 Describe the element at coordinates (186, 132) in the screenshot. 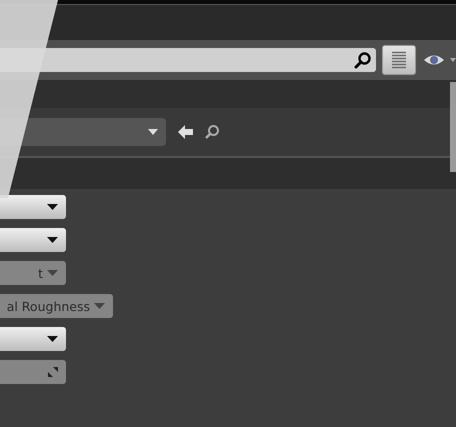

I see `back-arrow-icon` at that location.